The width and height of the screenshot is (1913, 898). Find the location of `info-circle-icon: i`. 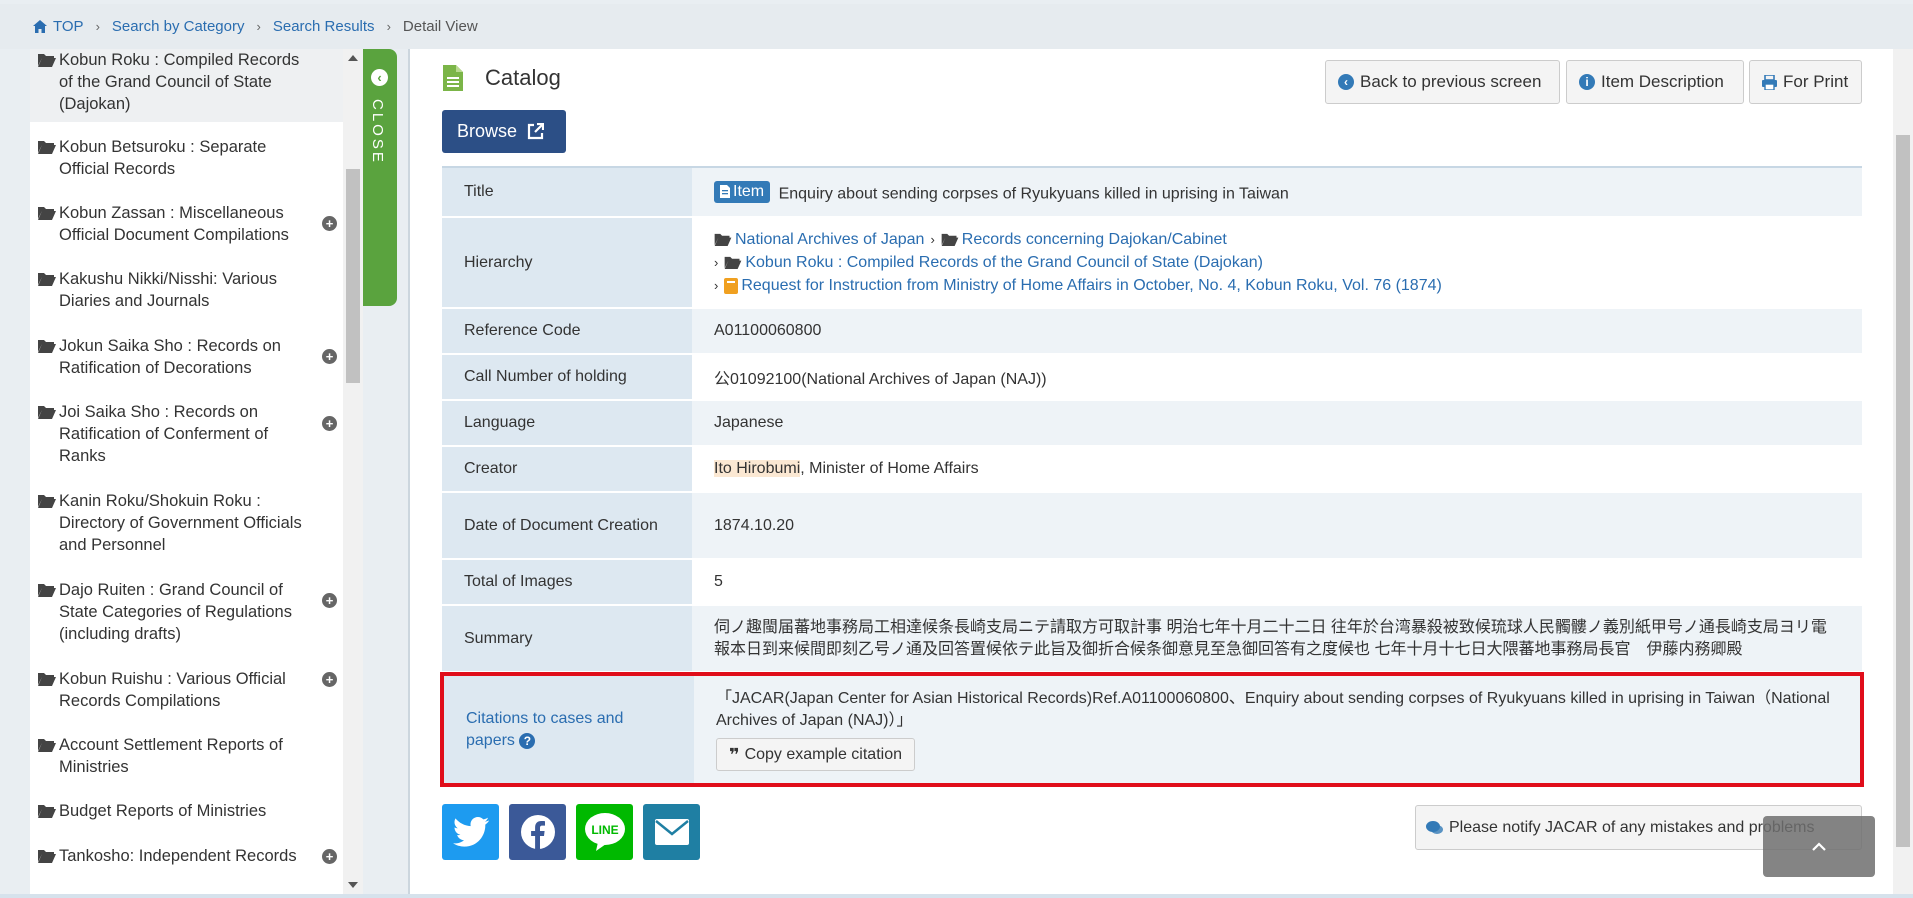

info-circle-icon: i is located at coordinates (1587, 82).